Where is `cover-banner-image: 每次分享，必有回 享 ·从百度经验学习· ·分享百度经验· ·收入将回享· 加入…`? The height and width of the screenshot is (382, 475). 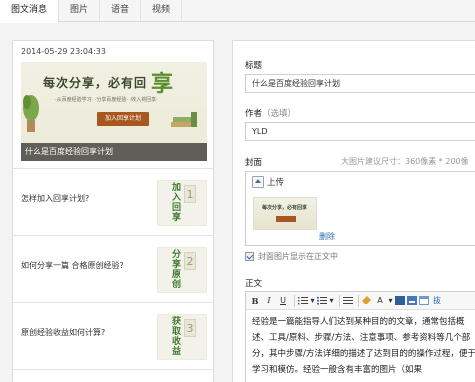
cover-banner-image: 每次分享，必有回 享 ·从百度经验学习· ·分享百度经验· ·收入将回享· 加入… is located at coordinates (114, 111).